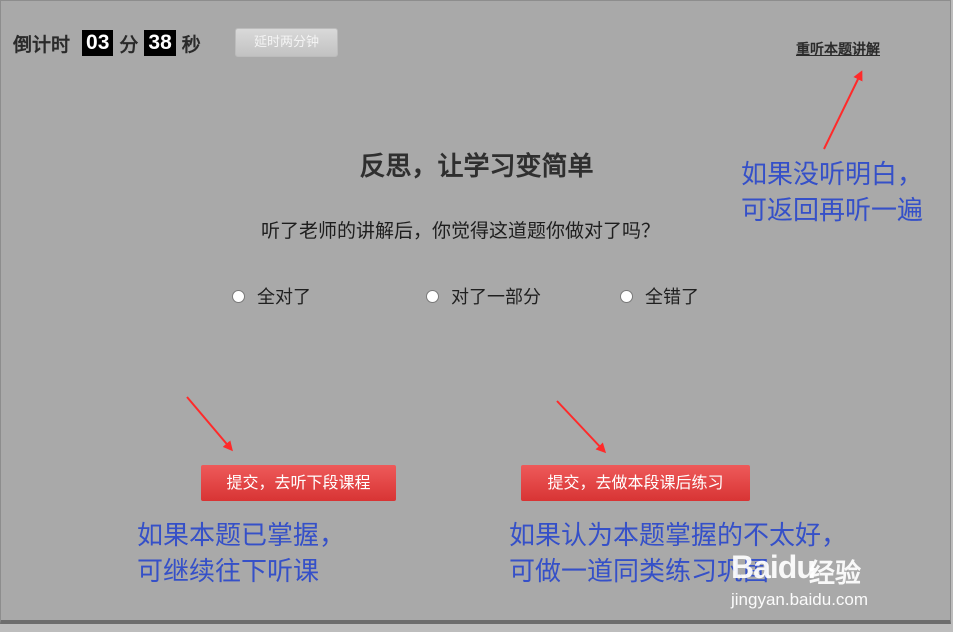 Image resolution: width=953 pixels, height=632 pixels. What do you see at coordinates (241, 554) in the screenshot?
I see `annotation-next-lesson: 如果本题已掌握， 可继续往下听课` at bounding box center [241, 554].